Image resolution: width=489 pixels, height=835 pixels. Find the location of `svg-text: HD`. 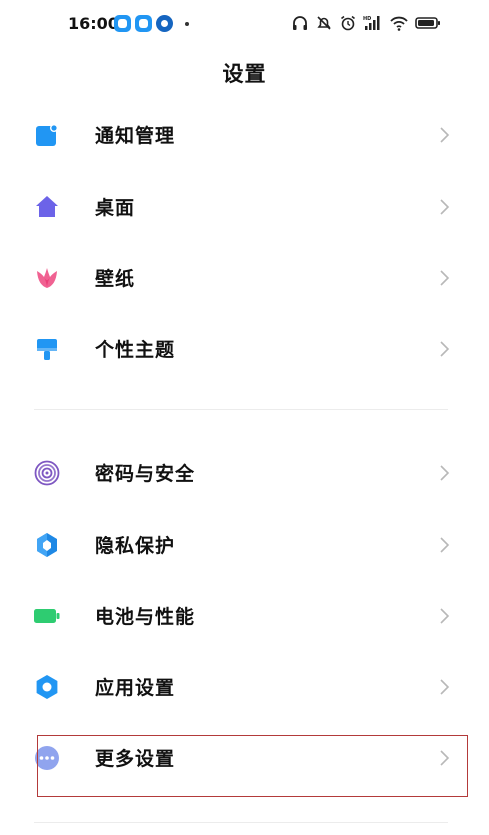

svg-text: HD is located at coordinates (367, 19).